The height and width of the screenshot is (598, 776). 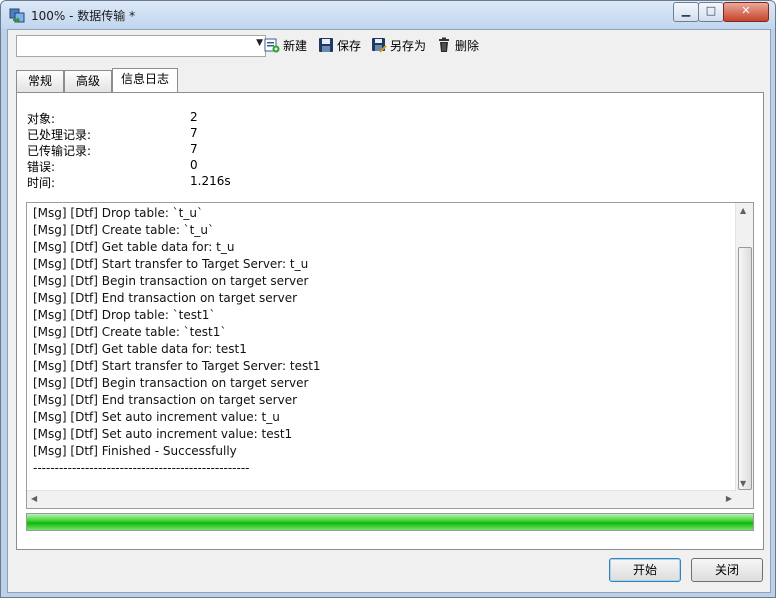 I want to click on tab-info-log: 信息日志, so click(x=145, y=80).